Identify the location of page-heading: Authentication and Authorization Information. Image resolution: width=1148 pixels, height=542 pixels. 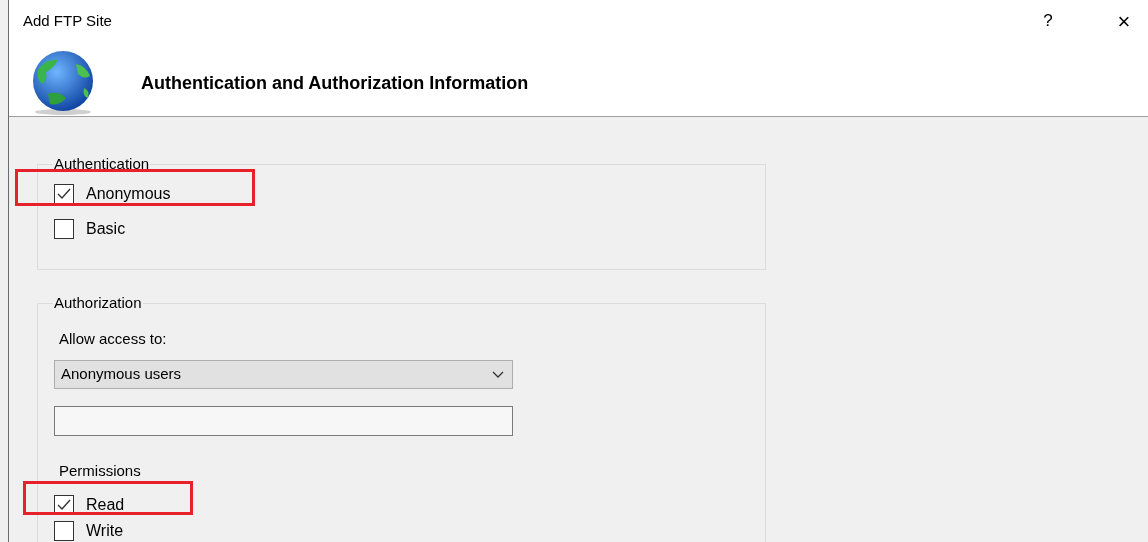
(335, 83).